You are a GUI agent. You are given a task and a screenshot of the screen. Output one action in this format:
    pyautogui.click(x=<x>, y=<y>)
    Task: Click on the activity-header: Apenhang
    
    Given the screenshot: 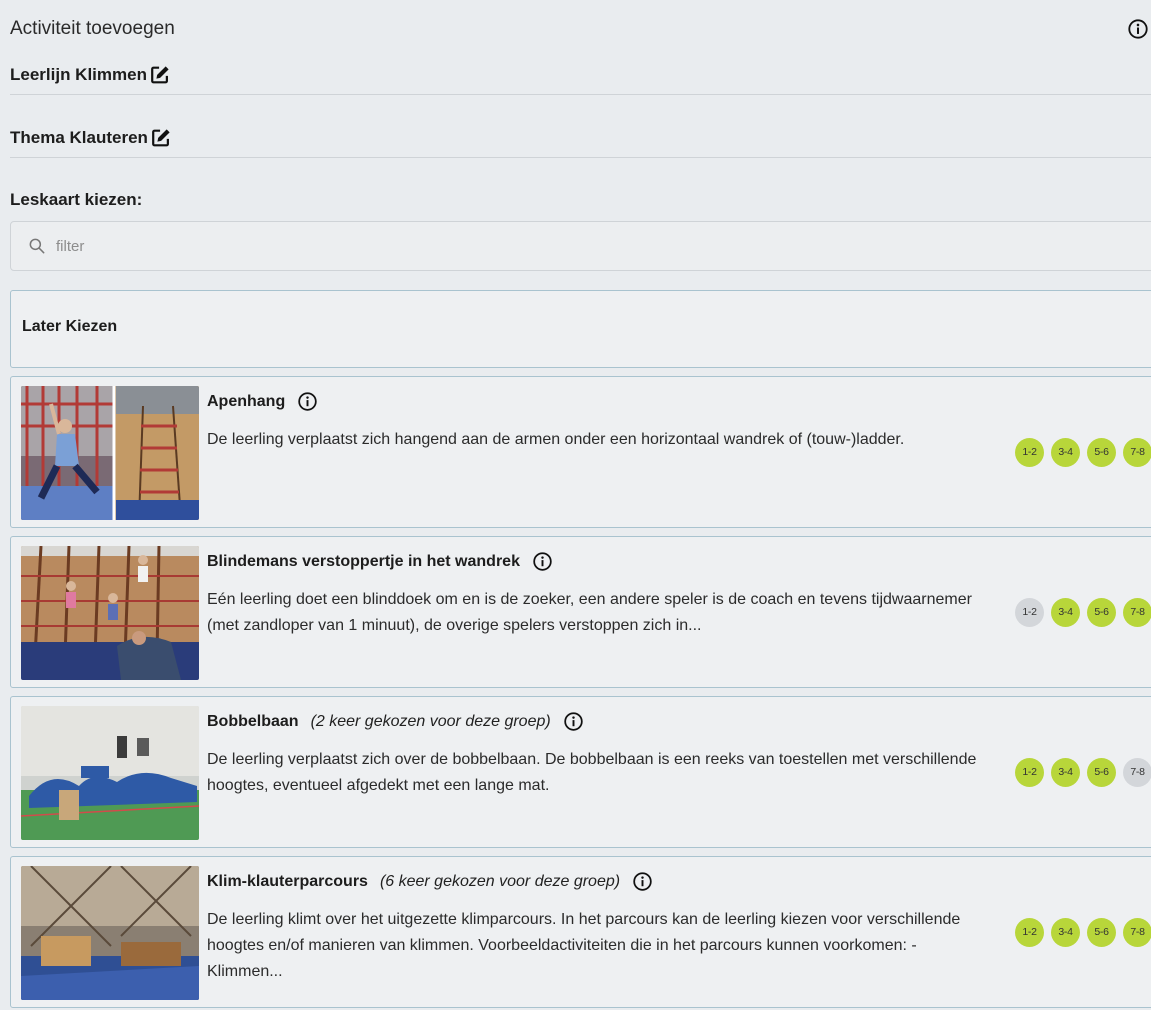 What is the action you would take?
    pyautogui.click(x=262, y=401)
    